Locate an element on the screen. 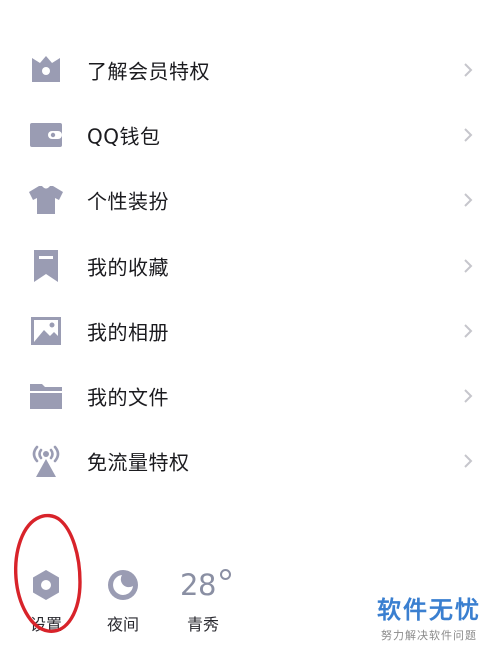 The width and height of the screenshot is (500, 652). menu-item-vip-privileges: 了解会员特权 is located at coordinates (250, 69).